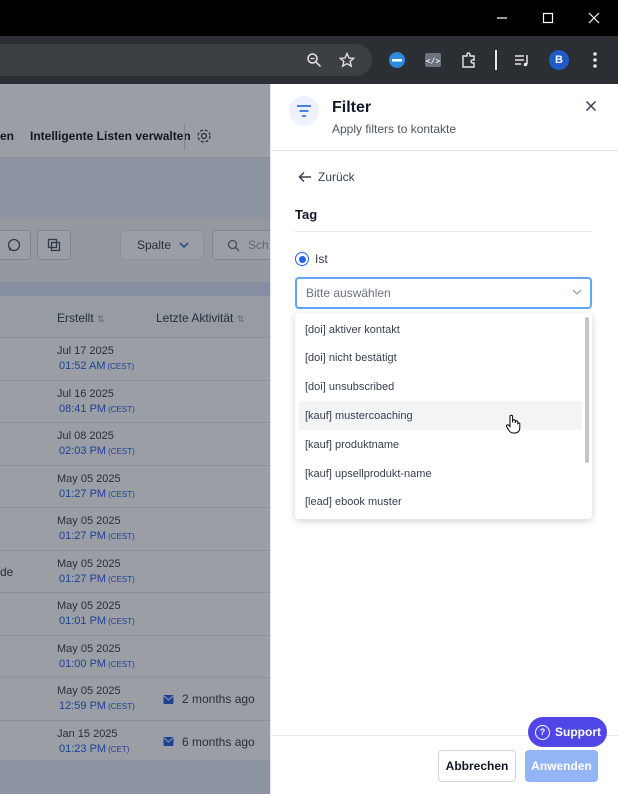  I want to click on cancel-button: Abbrechen, so click(477, 766).